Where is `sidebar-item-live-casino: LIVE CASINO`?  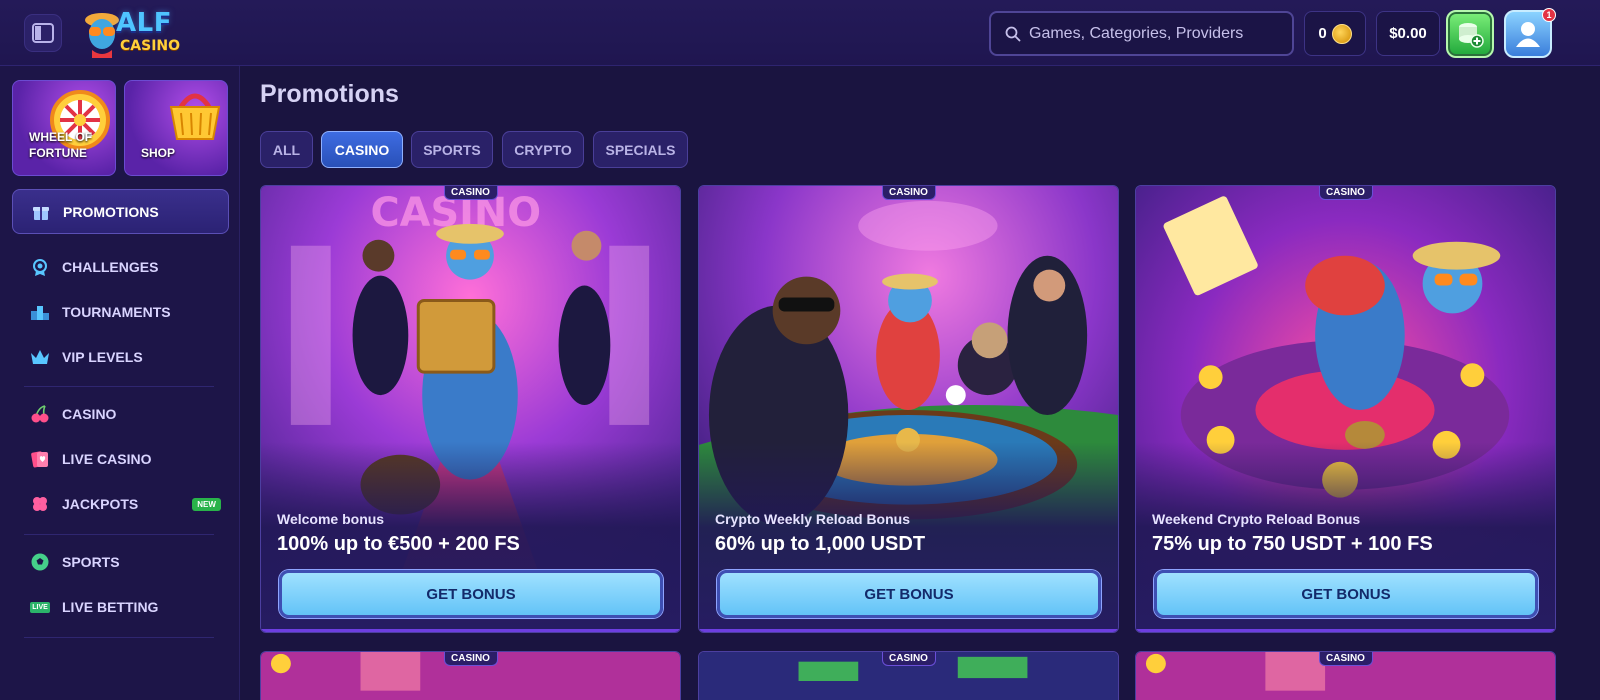 sidebar-item-live-casino: LIVE CASINO is located at coordinates (120, 459).